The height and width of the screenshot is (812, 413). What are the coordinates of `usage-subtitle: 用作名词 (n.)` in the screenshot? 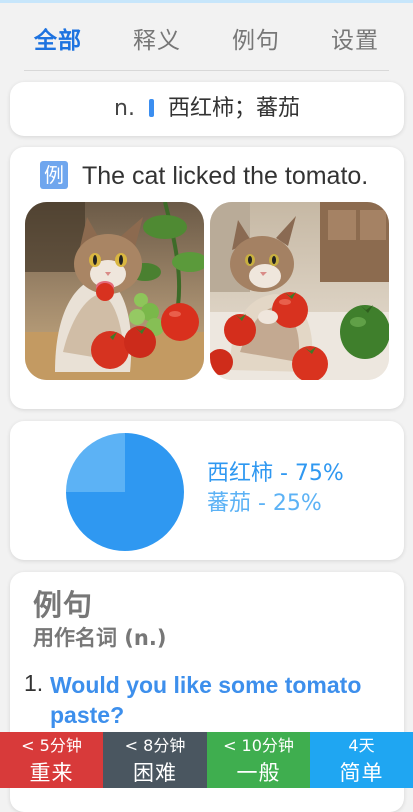 It's located at (100, 638).